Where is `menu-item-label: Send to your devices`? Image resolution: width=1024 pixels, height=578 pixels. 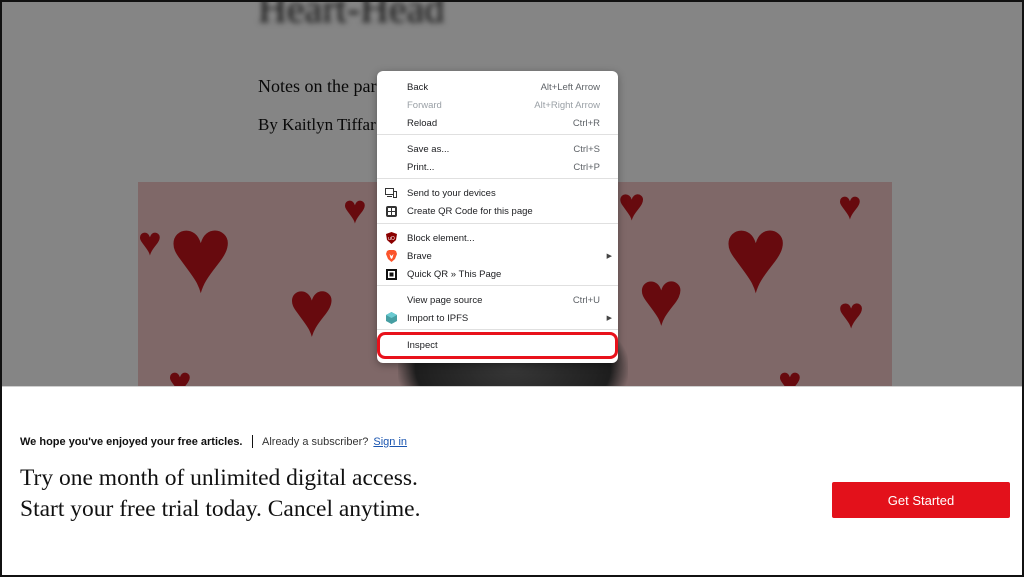
menu-item-label: Send to your devices is located at coordinates (451, 193).